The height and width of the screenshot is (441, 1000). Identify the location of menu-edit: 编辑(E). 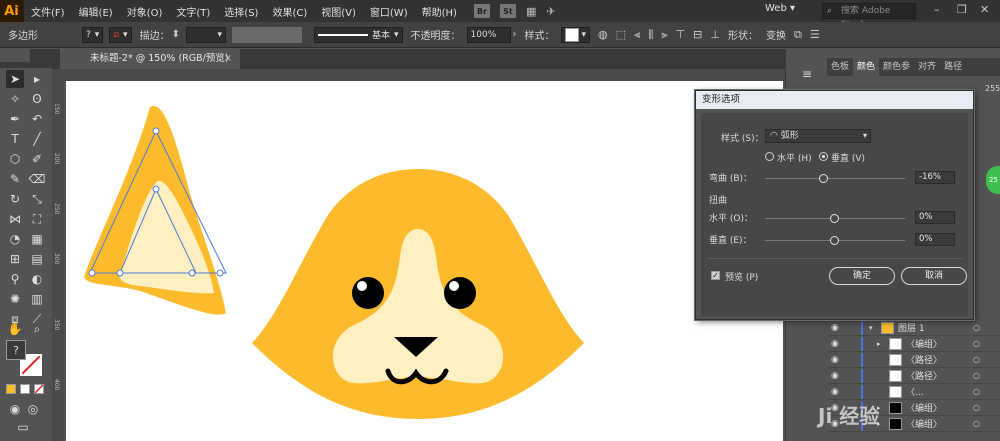
(96, 11).